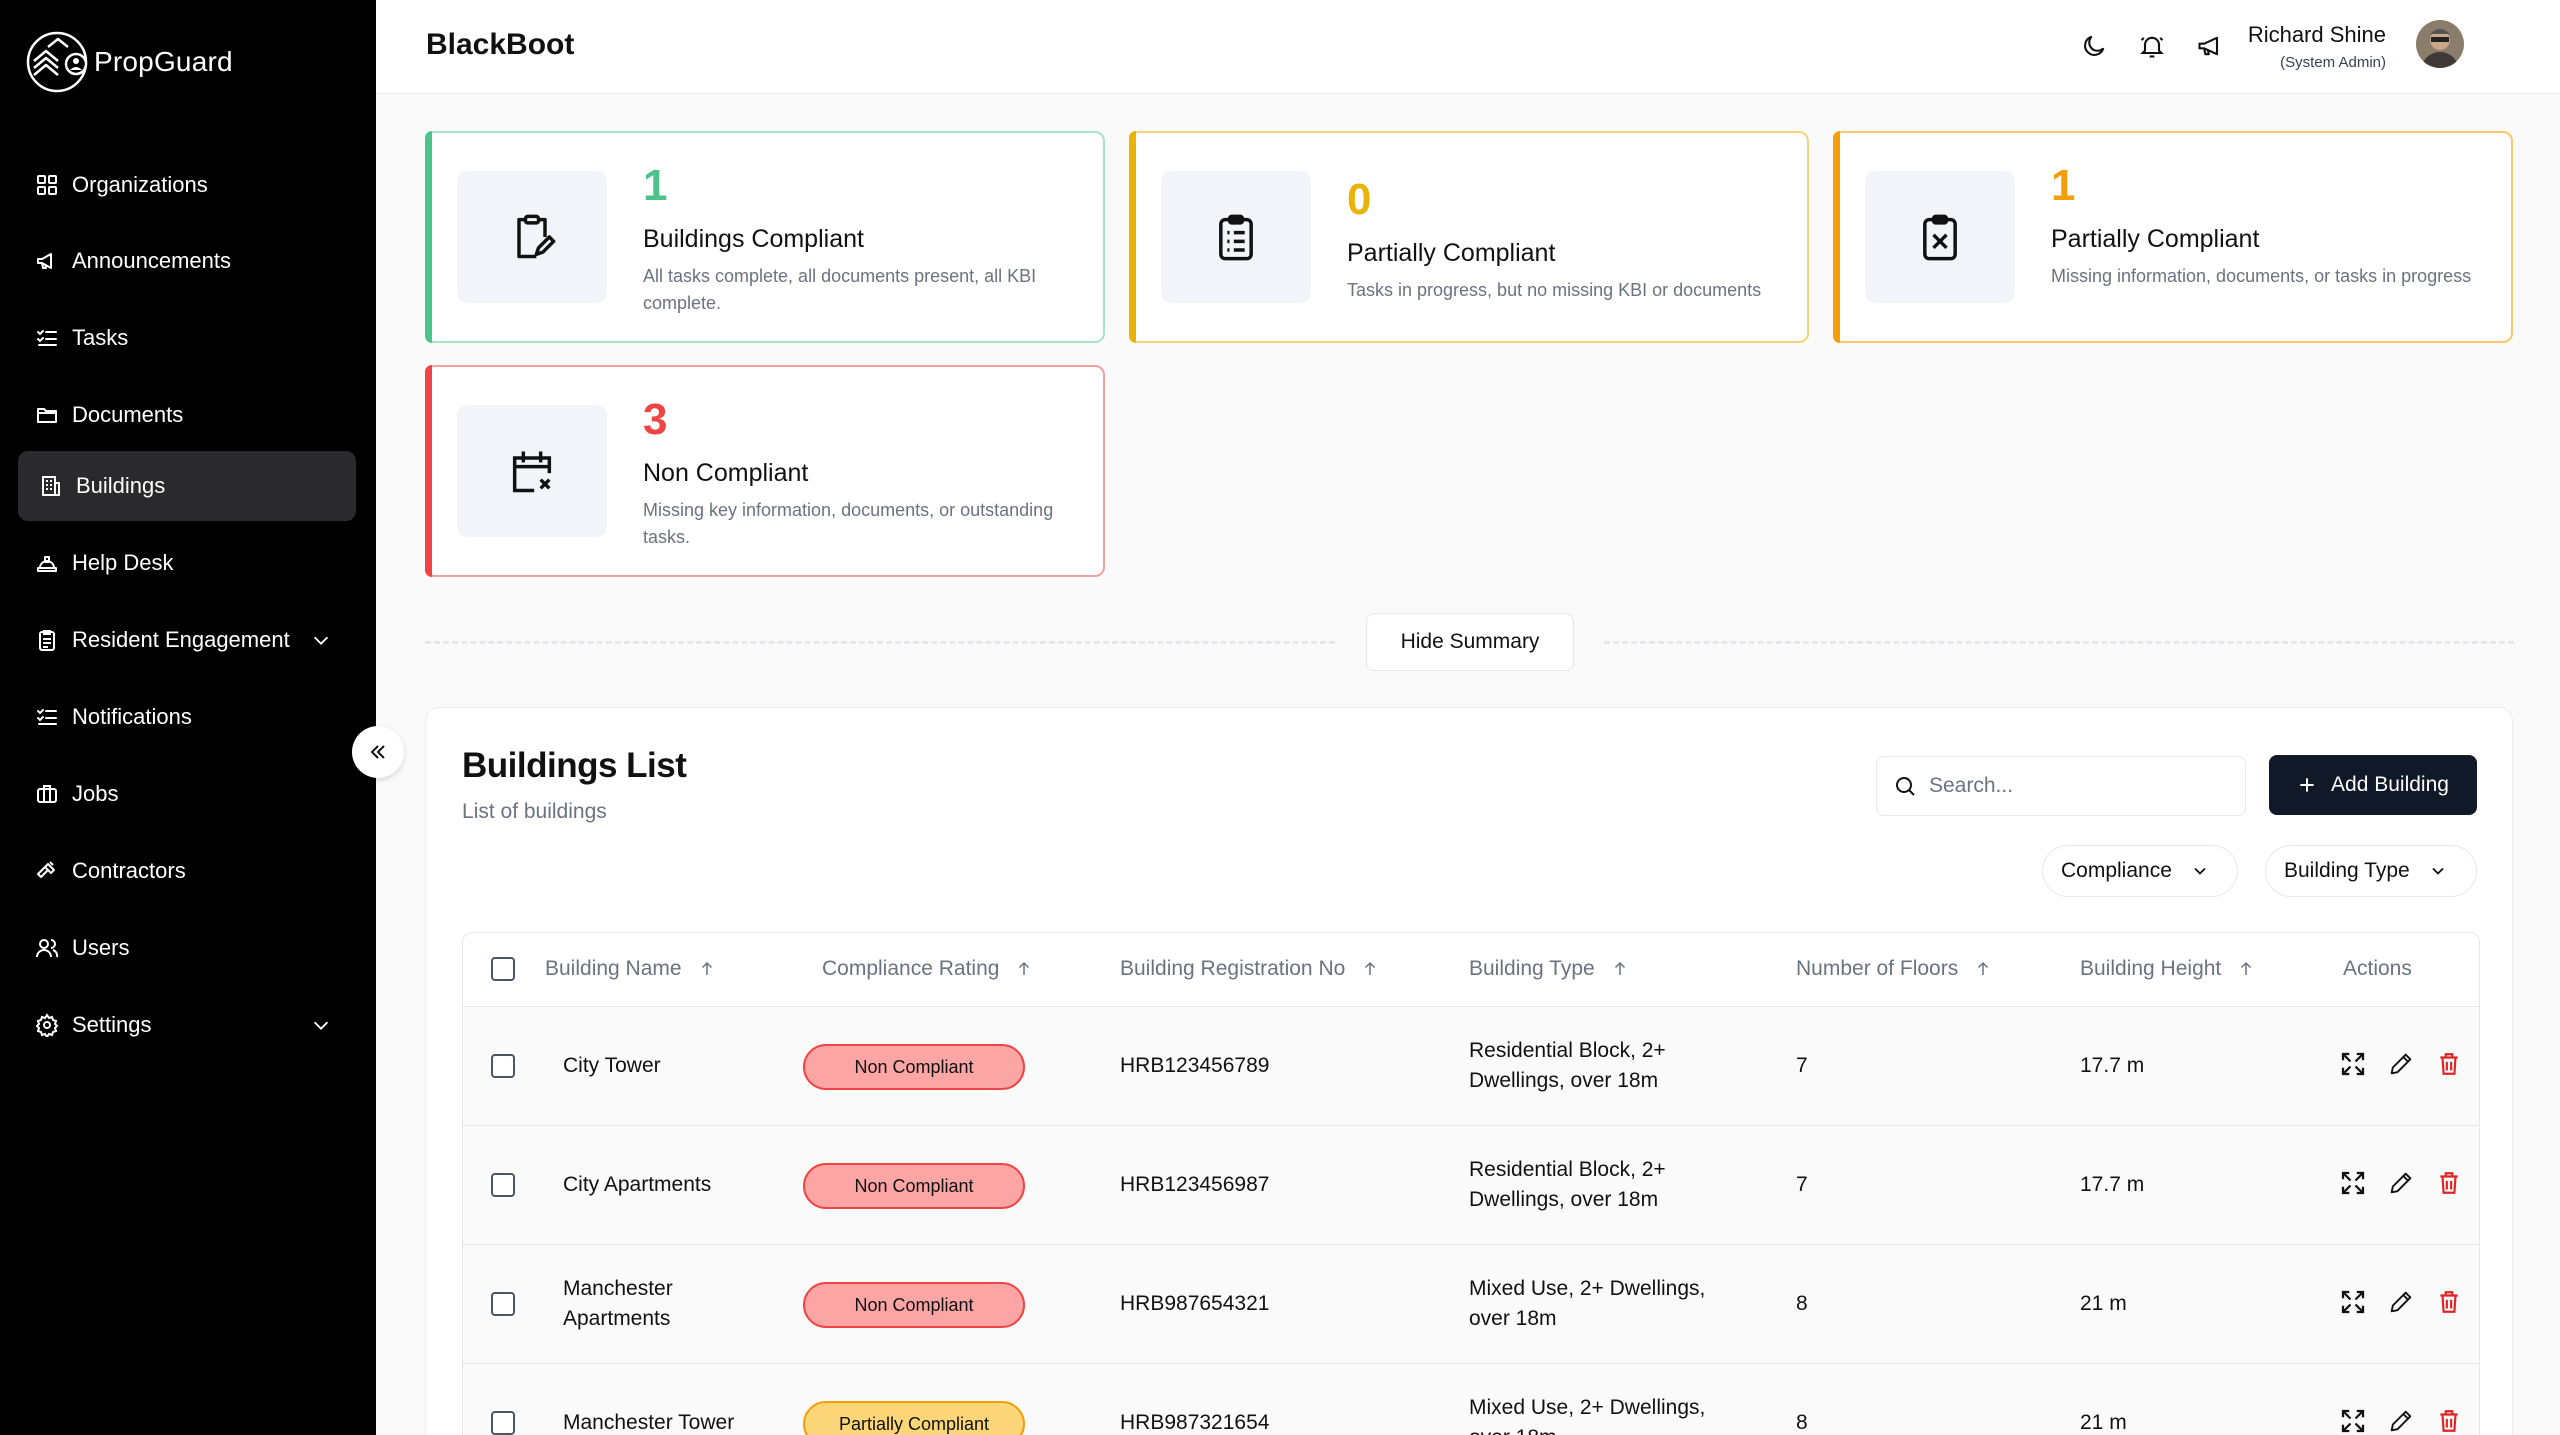 The width and height of the screenshot is (2560, 1435). What do you see at coordinates (532, 237) in the screenshot?
I see `clipboard-edit-icon` at bounding box center [532, 237].